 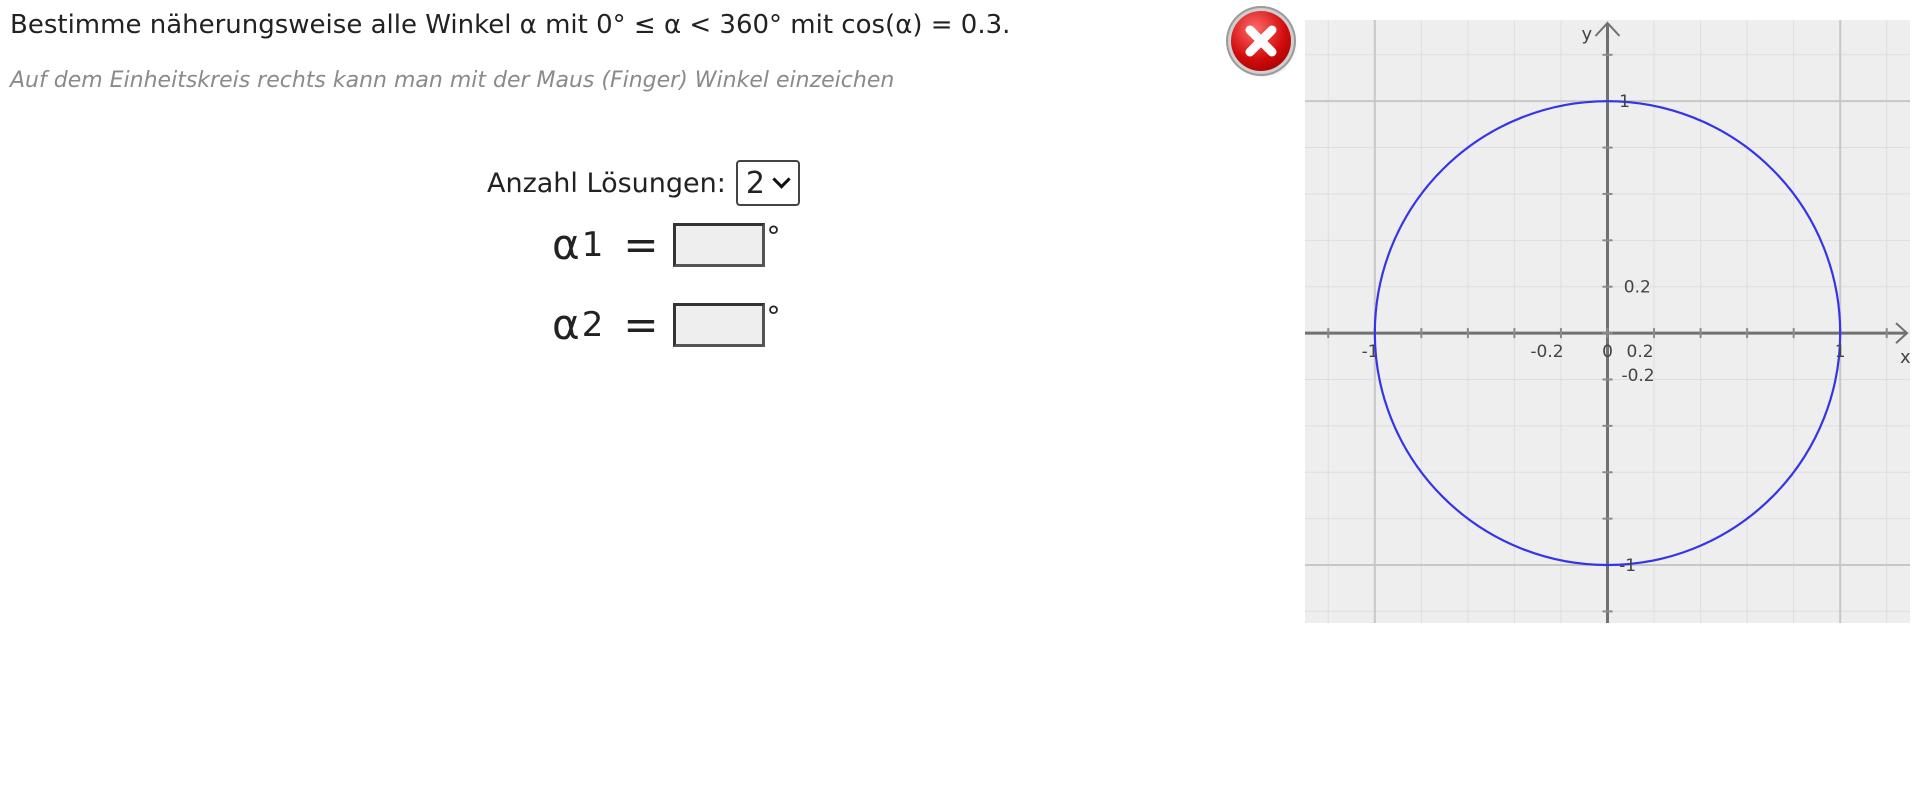 I want to click on x-tick-label: -0.2, so click(x=1546, y=352).